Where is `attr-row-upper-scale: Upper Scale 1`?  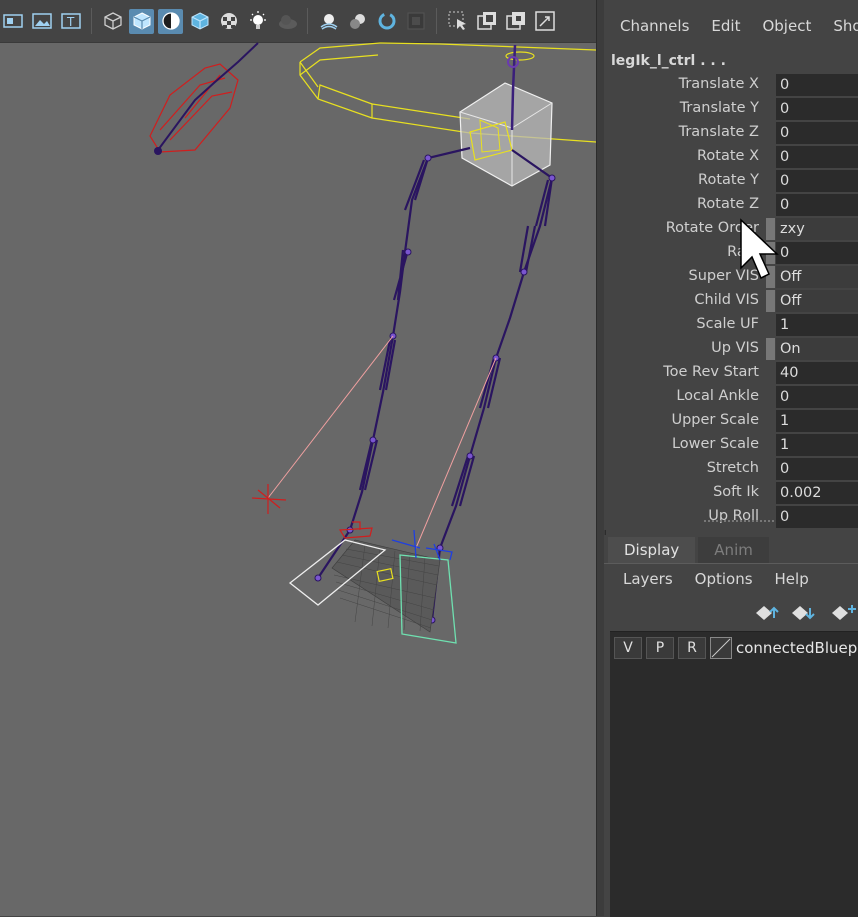 attr-row-upper-scale: Upper Scale 1 is located at coordinates (731, 421).